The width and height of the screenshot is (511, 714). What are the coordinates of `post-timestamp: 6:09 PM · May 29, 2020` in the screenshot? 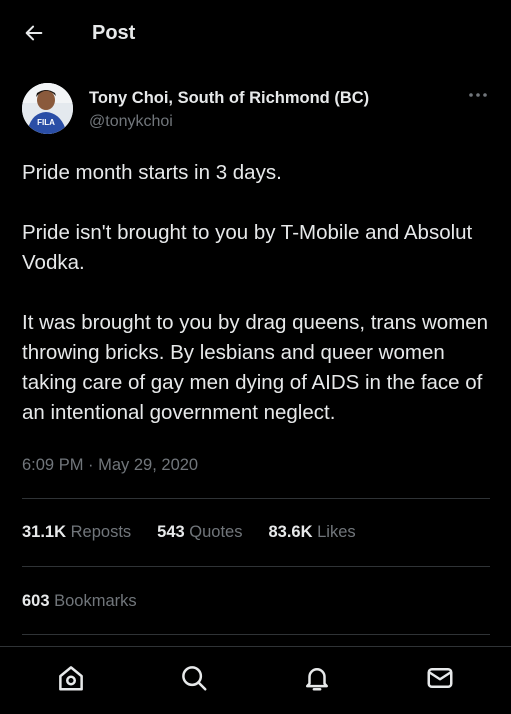 It's located at (110, 465).